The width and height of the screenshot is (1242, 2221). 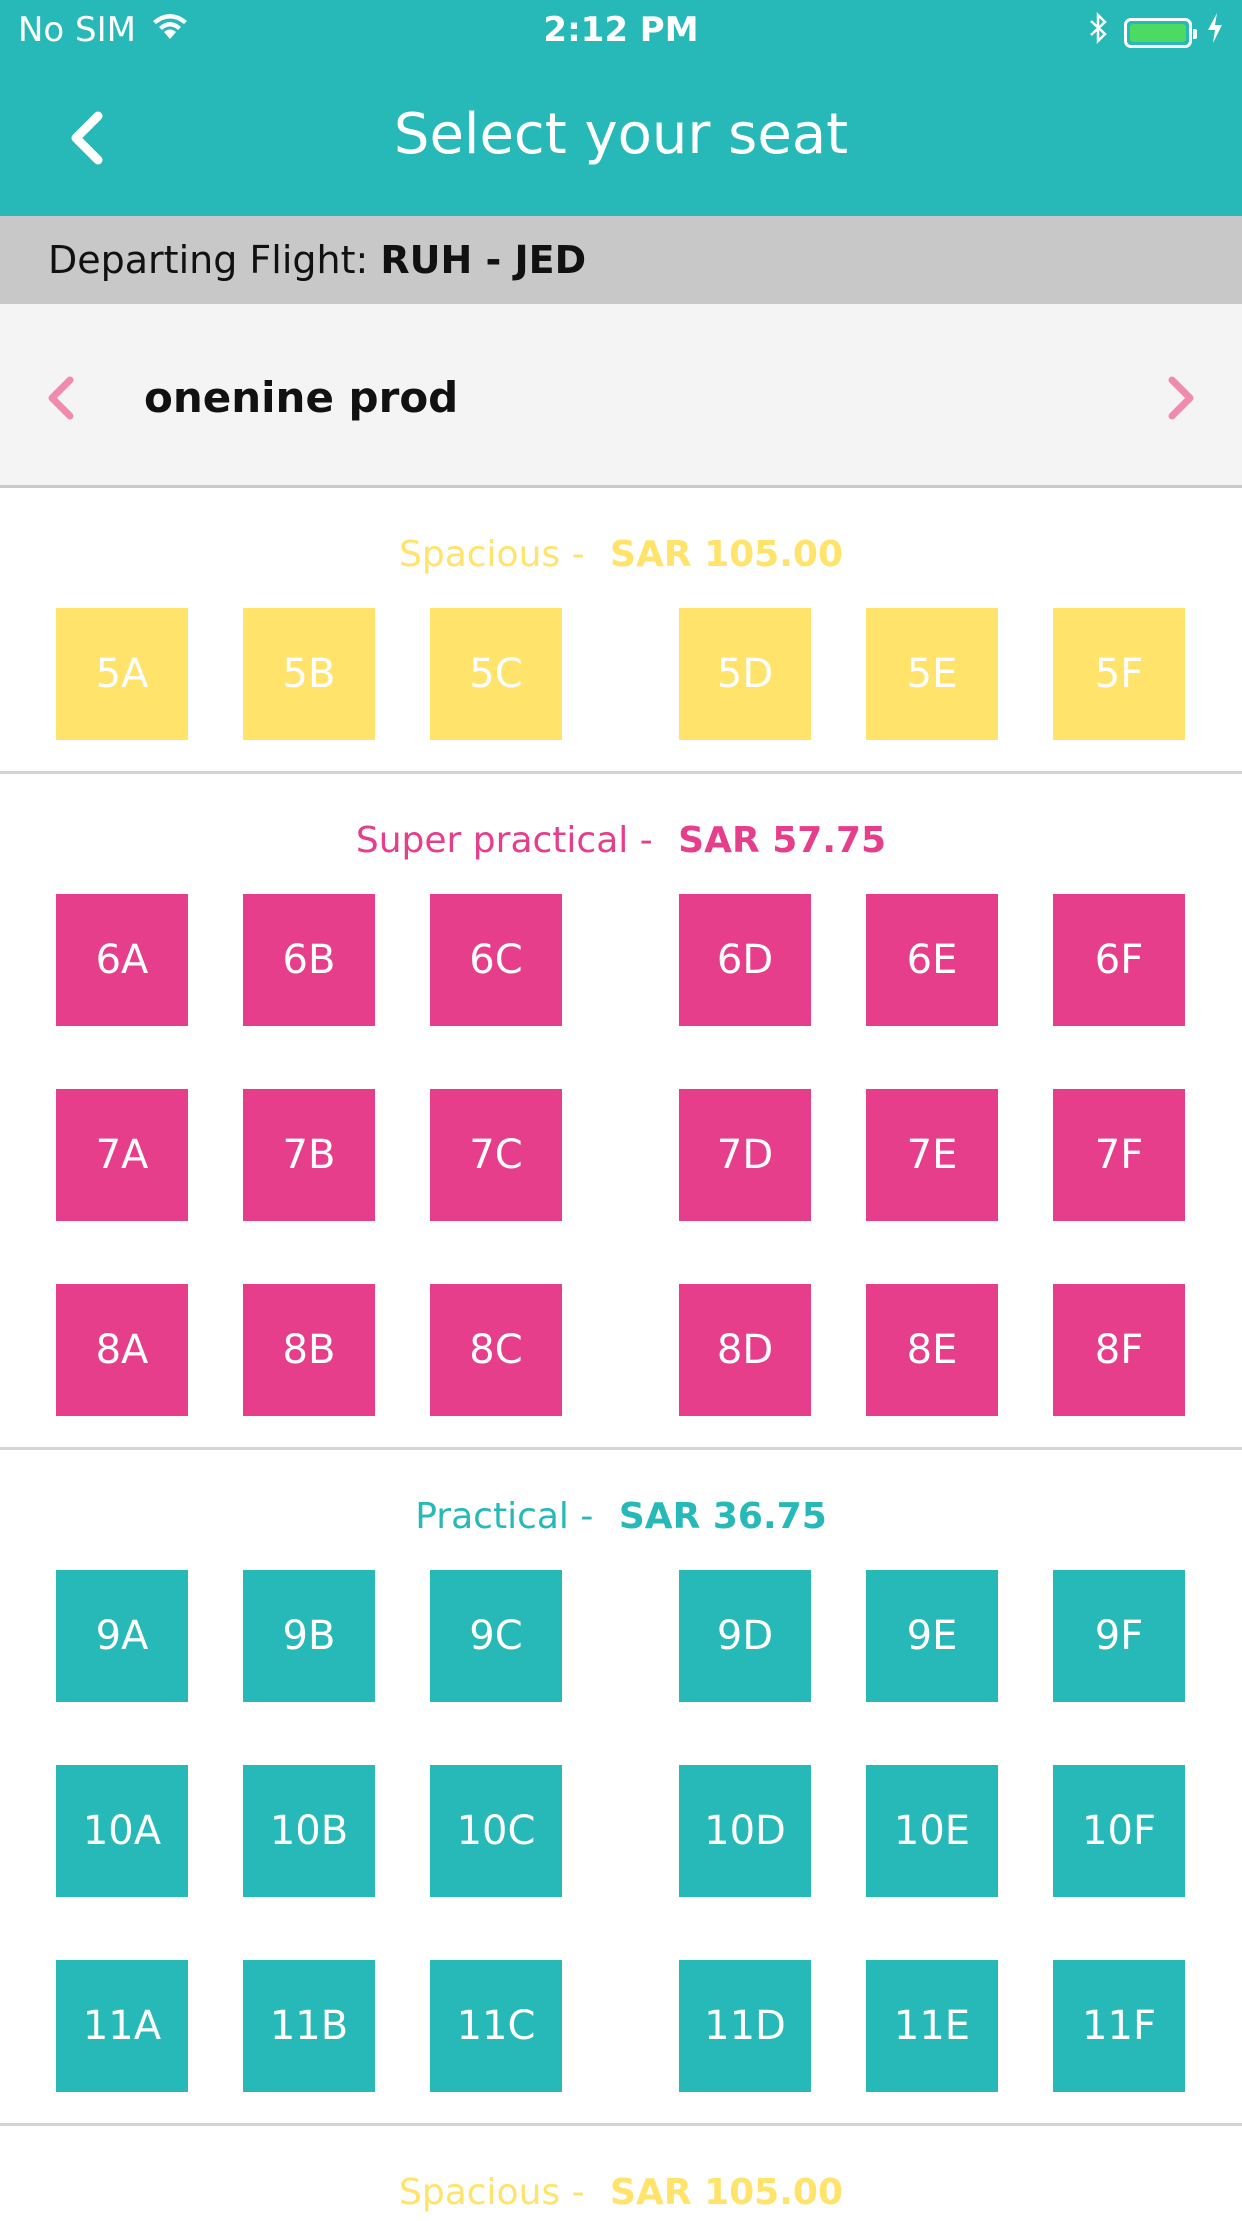 What do you see at coordinates (621, 260) in the screenshot?
I see `flight-bar: Departing Flight: RUH - JED` at bounding box center [621, 260].